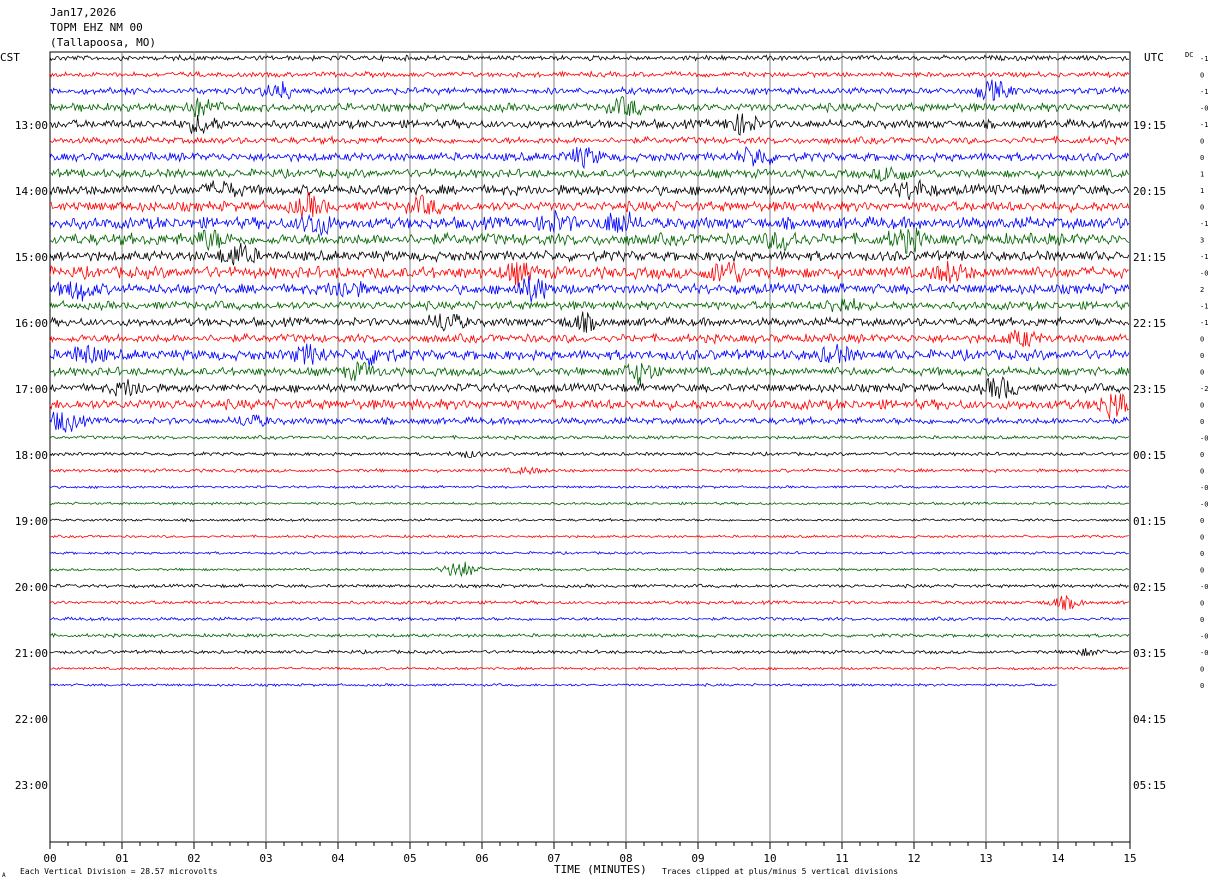  I want to click on right-timezone-label: UTC, so click(1154, 57).